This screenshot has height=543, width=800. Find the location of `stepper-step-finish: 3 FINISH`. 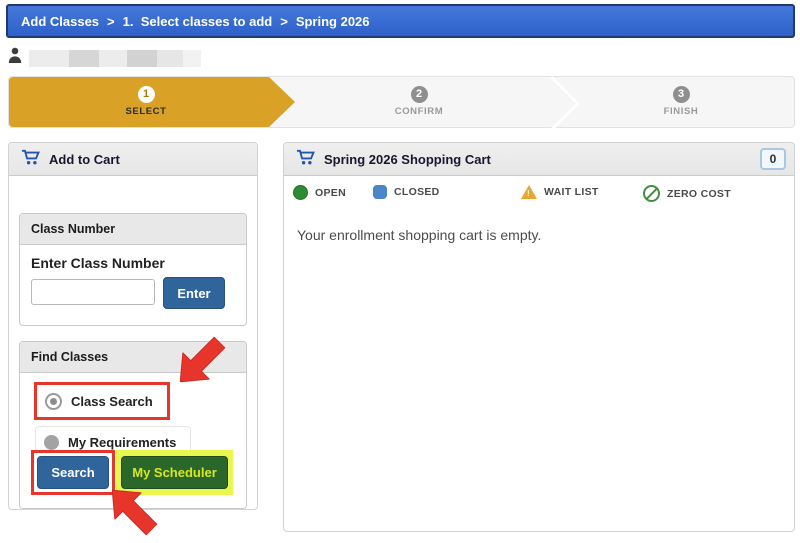

stepper-step-finish: 3 FINISH is located at coordinates (681, 100).